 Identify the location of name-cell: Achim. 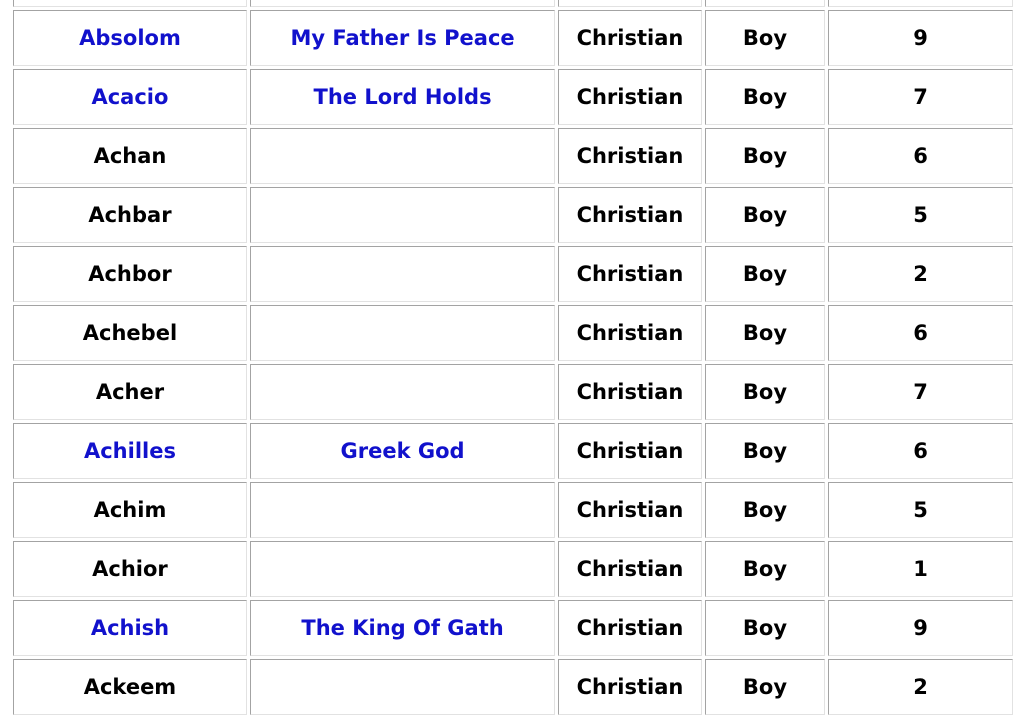
(130, 510).